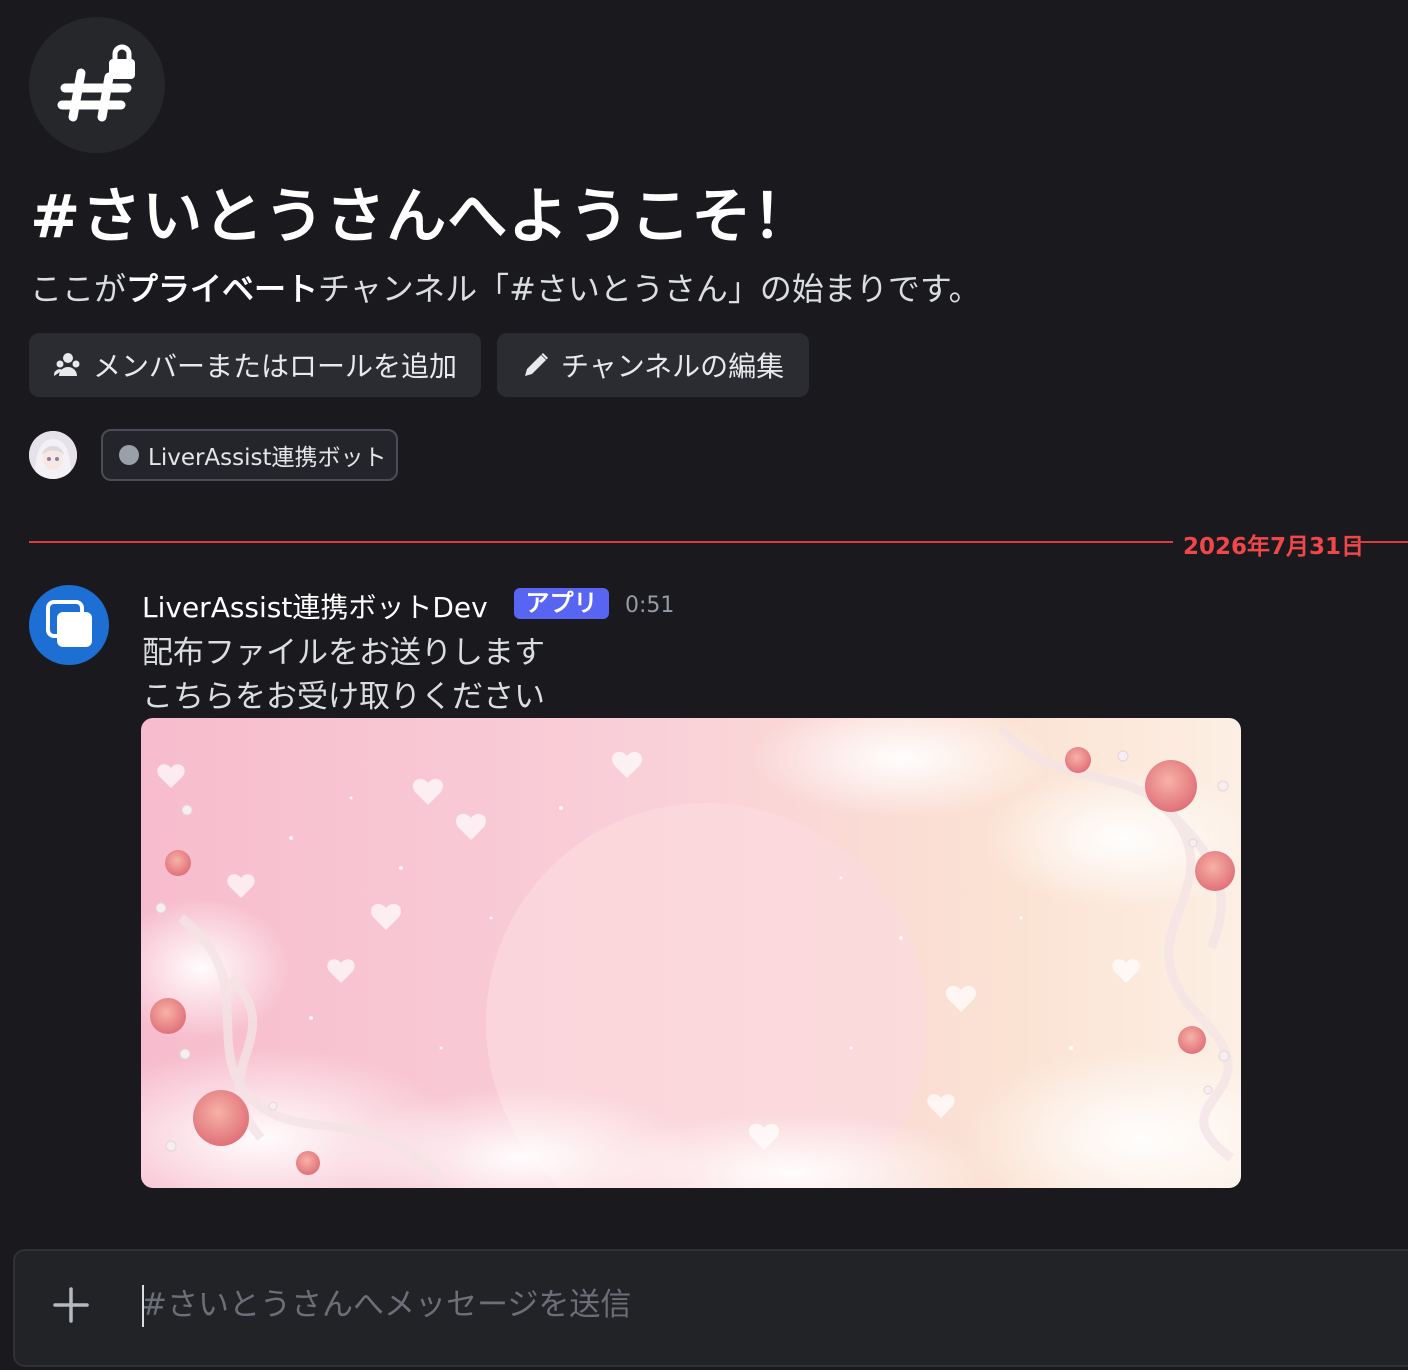 Image resolution: width=1408 pixels, height=1370 pixels. What do you see at coordinates (1274, 547) in the screenshot?
I see `date-divider-label: 2026年7月31日` at bounding box center [1274, 547].